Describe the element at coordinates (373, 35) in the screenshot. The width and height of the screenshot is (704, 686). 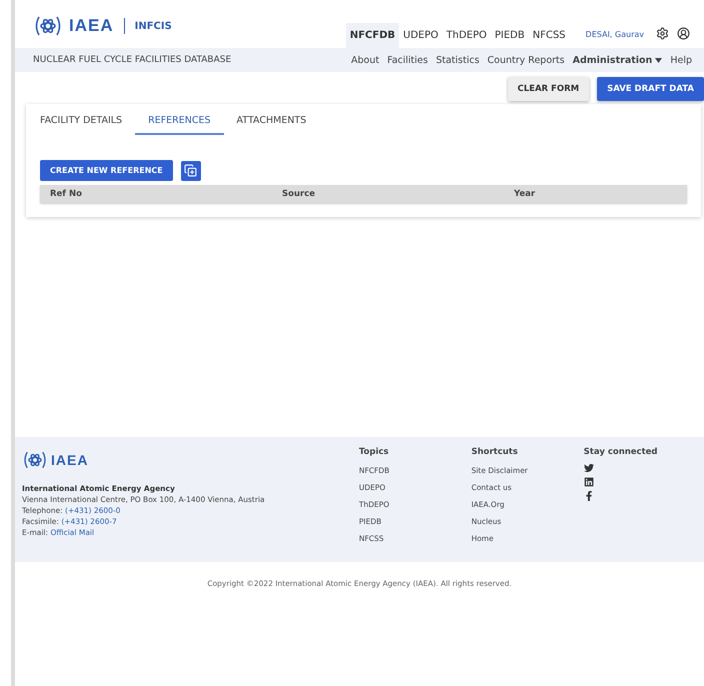
I see `database-tab: NFCFDB` at that location.